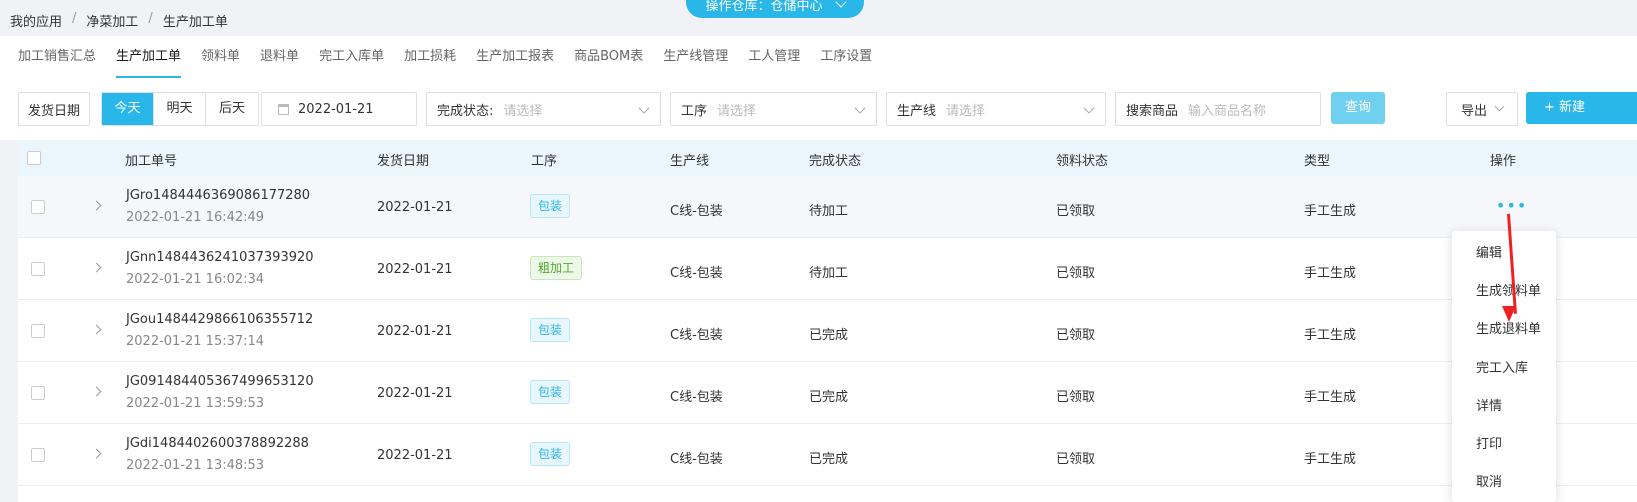 The width and height of the screenshot is (1637, 502). Describe the element at coordinates (1509, 314) in the screenshot. I see `annotation-arrow-head` at that location.